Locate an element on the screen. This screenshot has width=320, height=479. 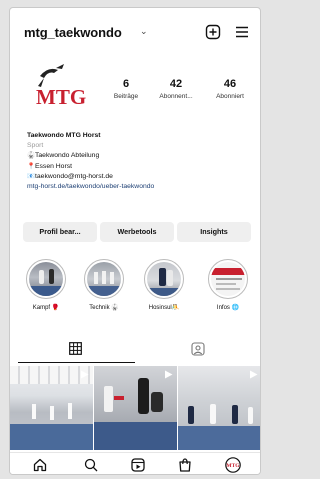
avatar-text: MTG is located at coordinates (233, 466).